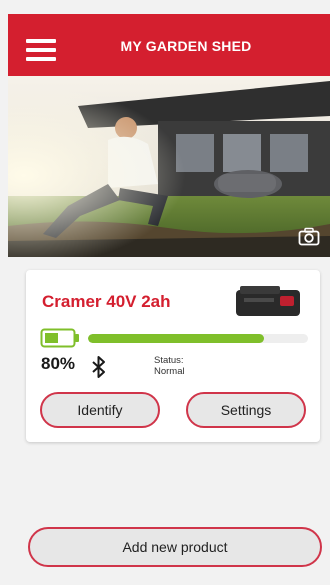  I want to click on battery-product-image, so click(269, 301).